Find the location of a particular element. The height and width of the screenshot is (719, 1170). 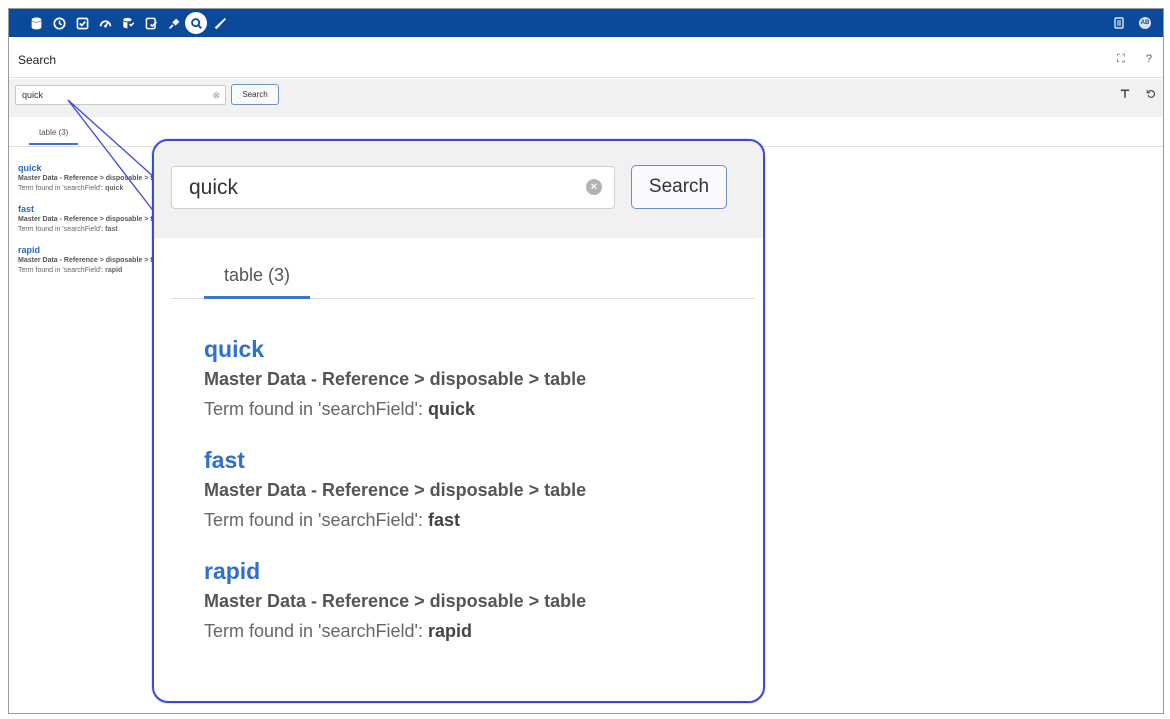

search-input-wrapper: ⊗ is located at coordinates (120, 95).